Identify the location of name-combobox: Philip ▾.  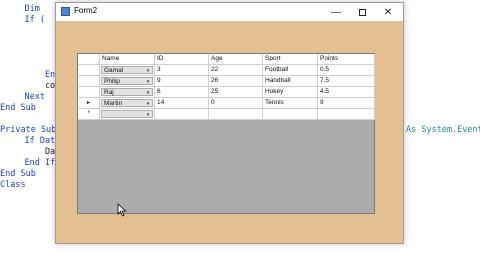
(127, 81).